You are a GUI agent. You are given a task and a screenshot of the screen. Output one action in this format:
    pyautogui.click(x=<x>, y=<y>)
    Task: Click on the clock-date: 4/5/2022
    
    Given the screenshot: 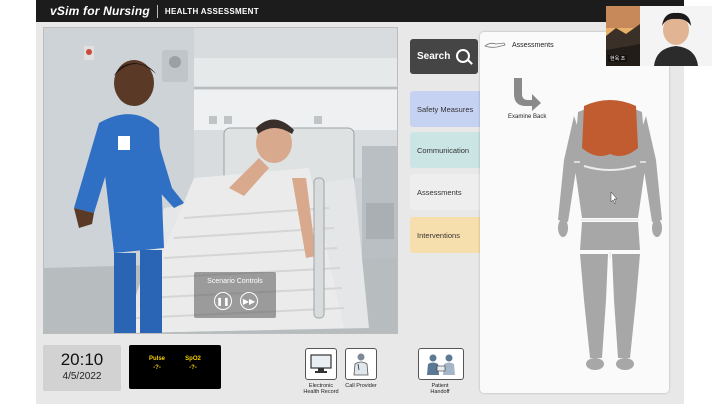 What is the action you would take?
    pyautogui.click(x=82, y=376)
    